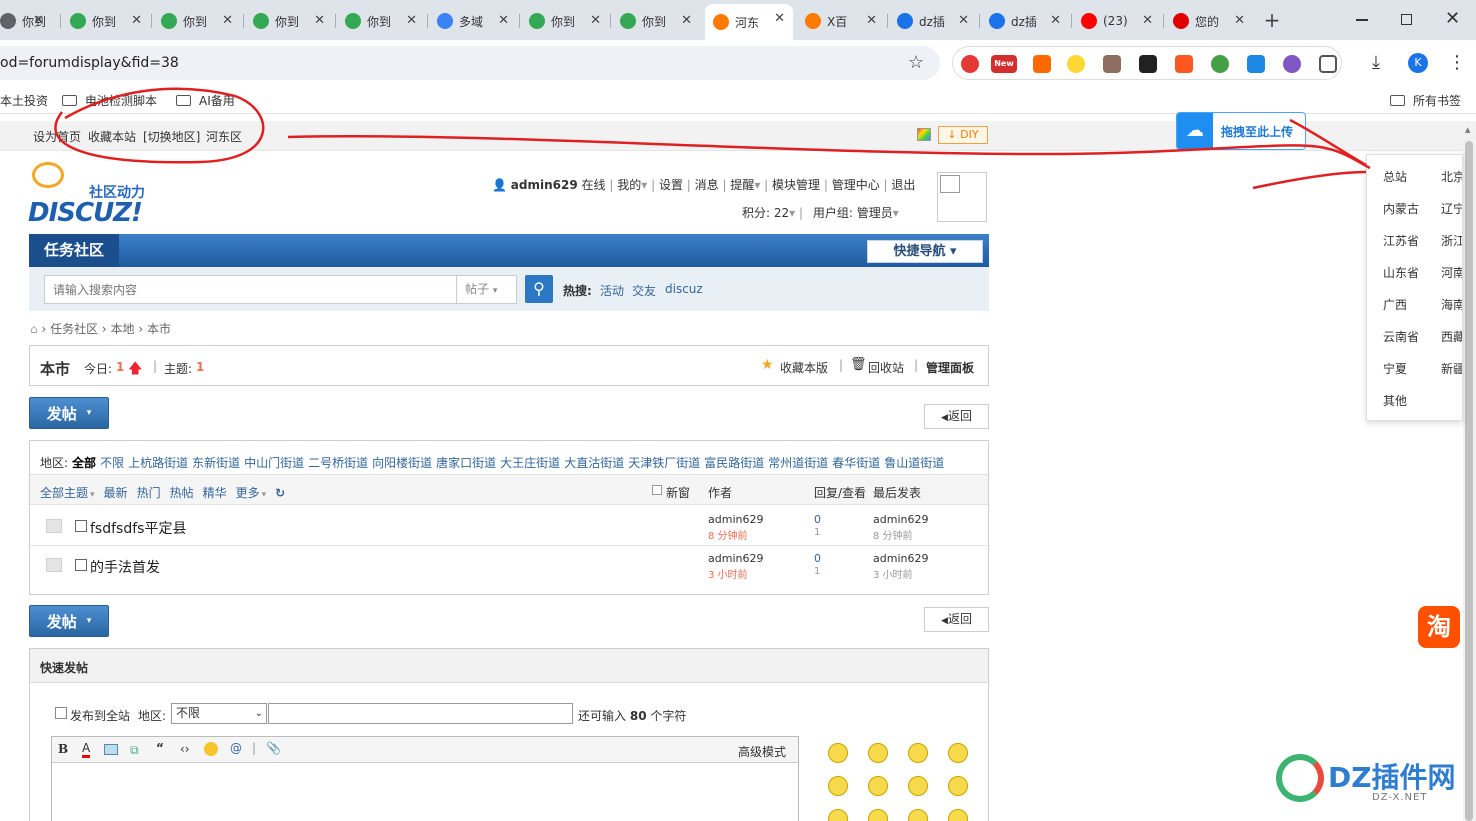 The height and width of the screenshot is (821, 1476). I want to click on annotation-strokes, so click(712, 138).